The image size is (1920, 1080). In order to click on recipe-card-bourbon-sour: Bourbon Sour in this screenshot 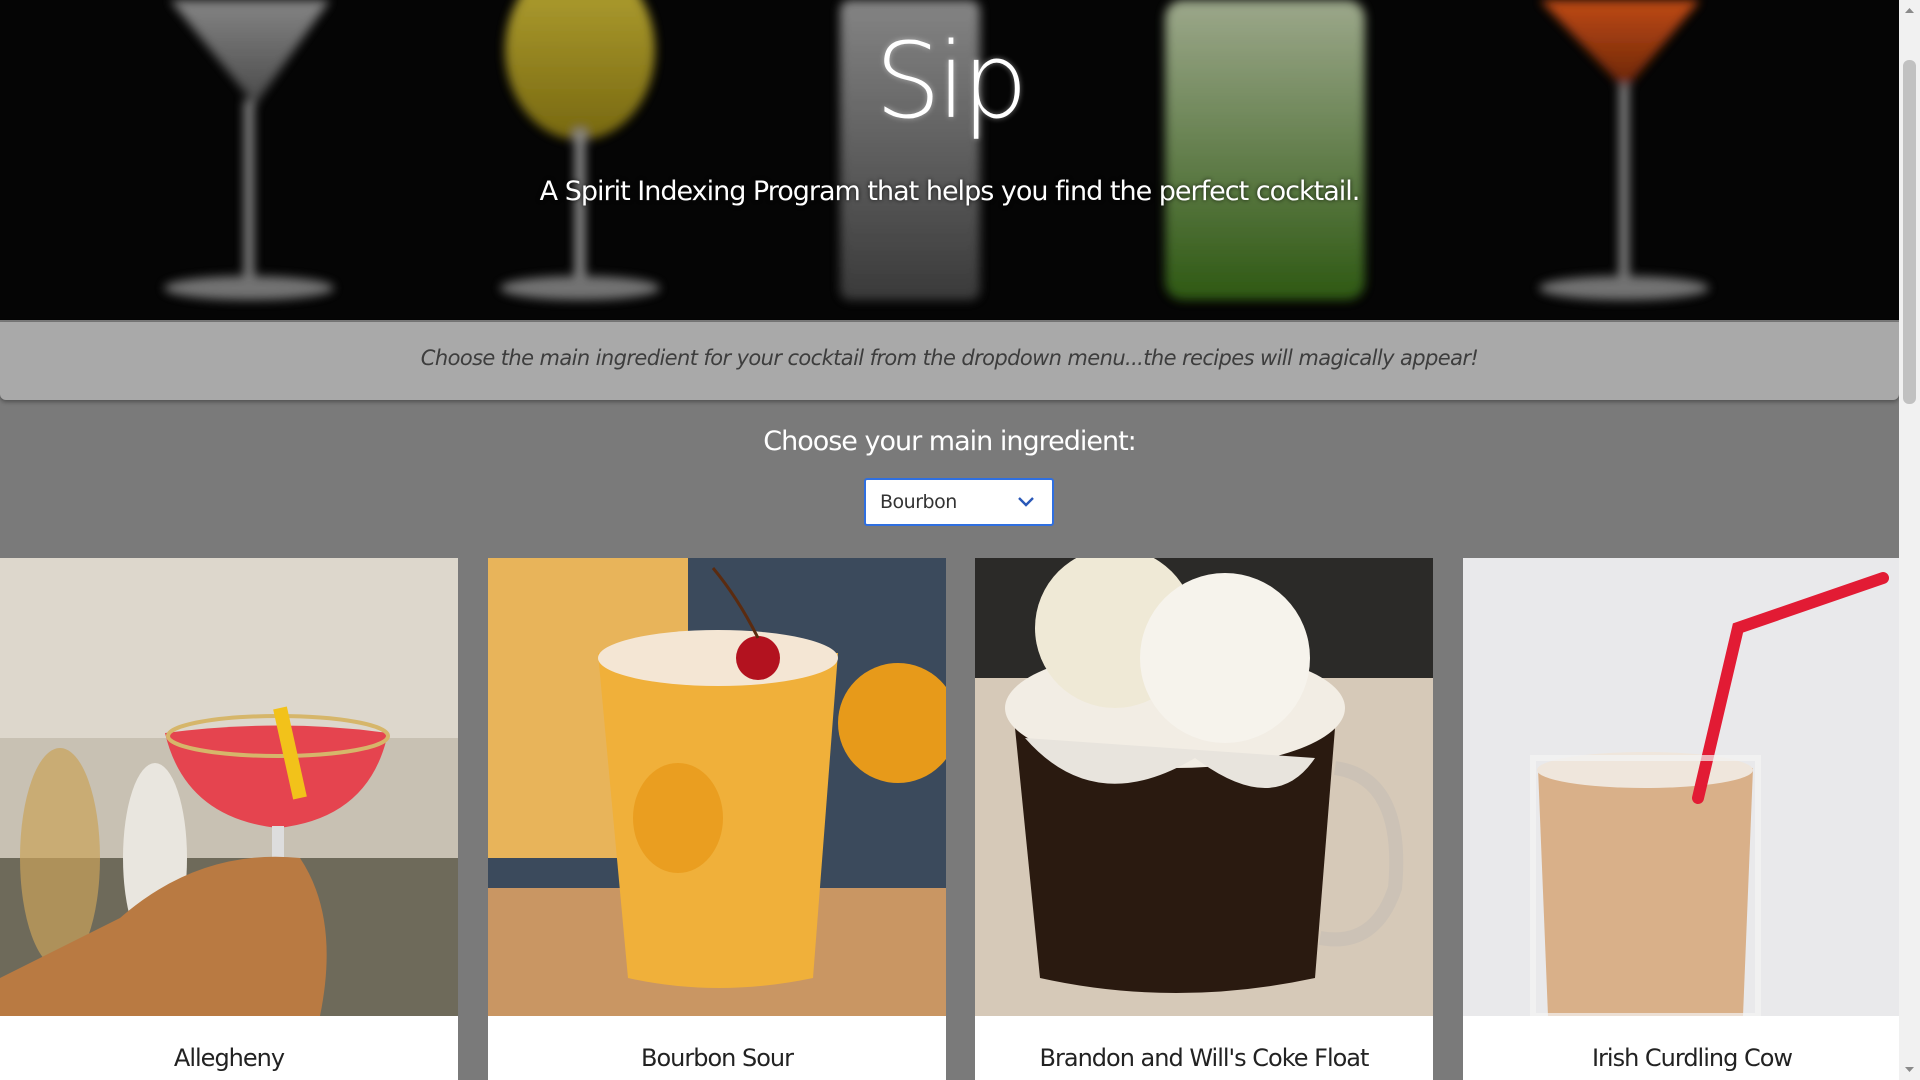, I will do `click(717, 819)`.